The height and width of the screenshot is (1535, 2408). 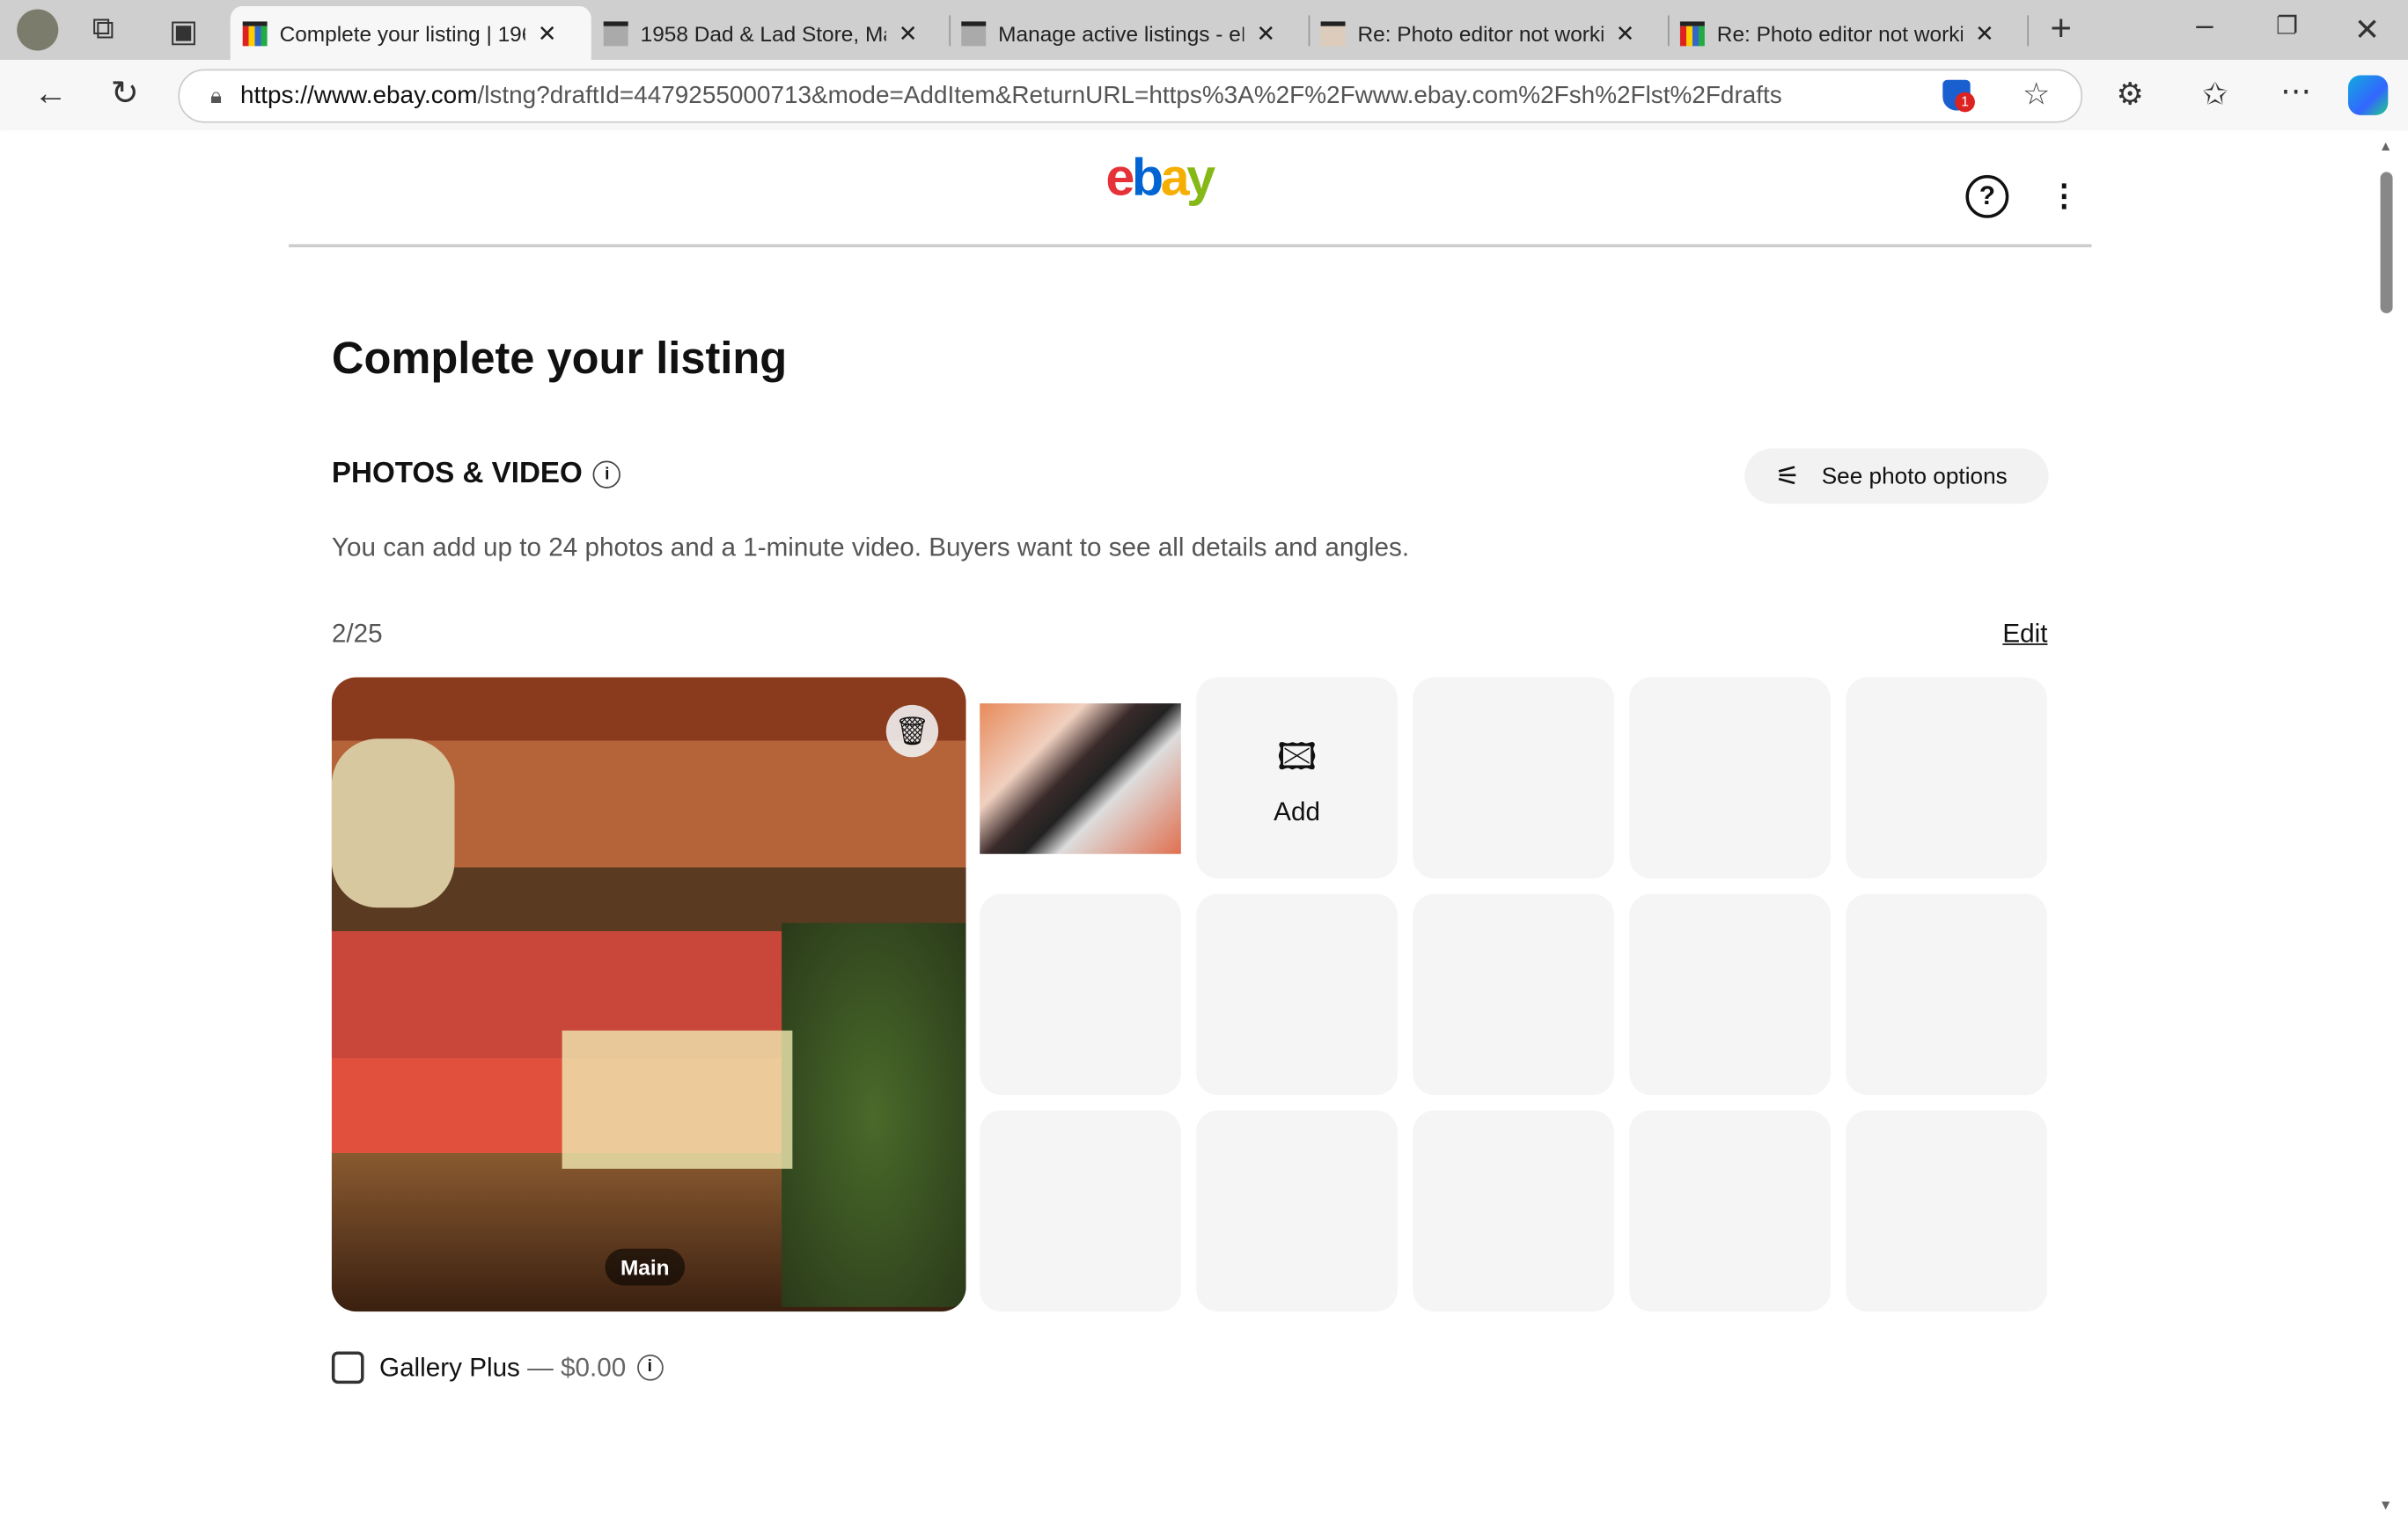 What do you see at coordinates (1128, 33) in the screenshot?
I see `tab-2: Manage active listings - eB ✕` at bounding box center [1128, 33].